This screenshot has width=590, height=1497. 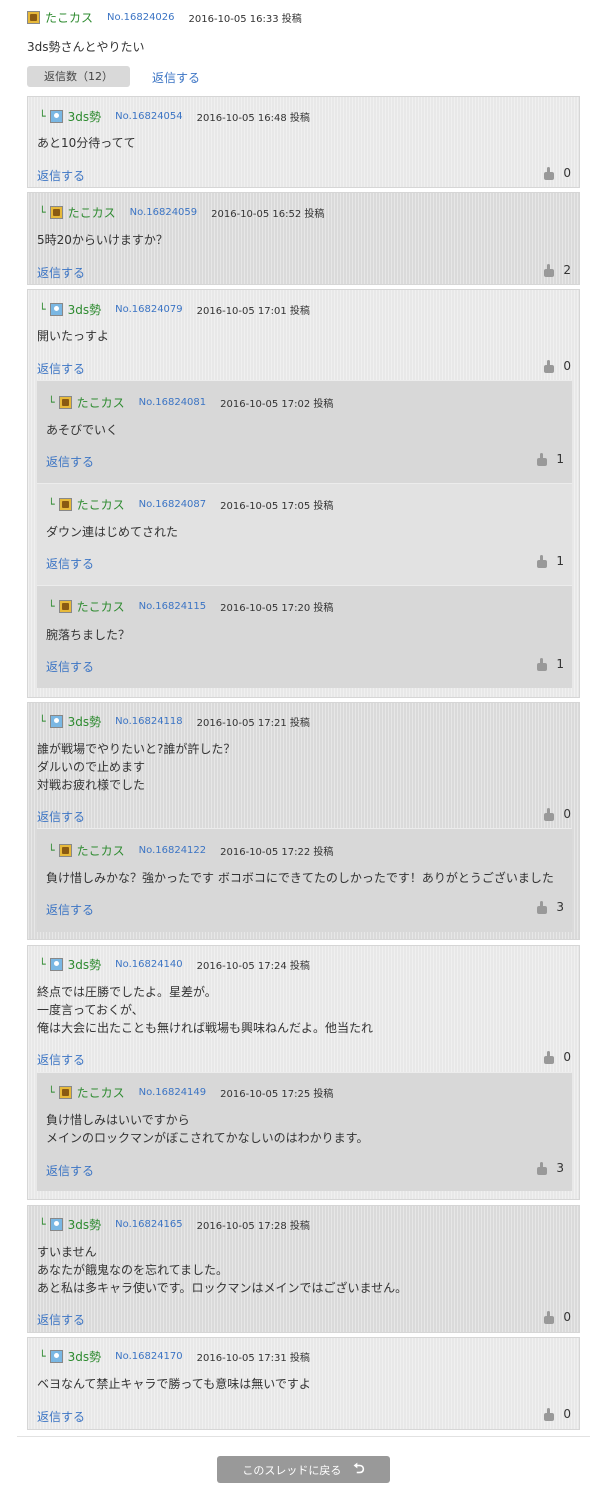 I want to click on reply-number: No.16824081, so click(x=173, y=402).